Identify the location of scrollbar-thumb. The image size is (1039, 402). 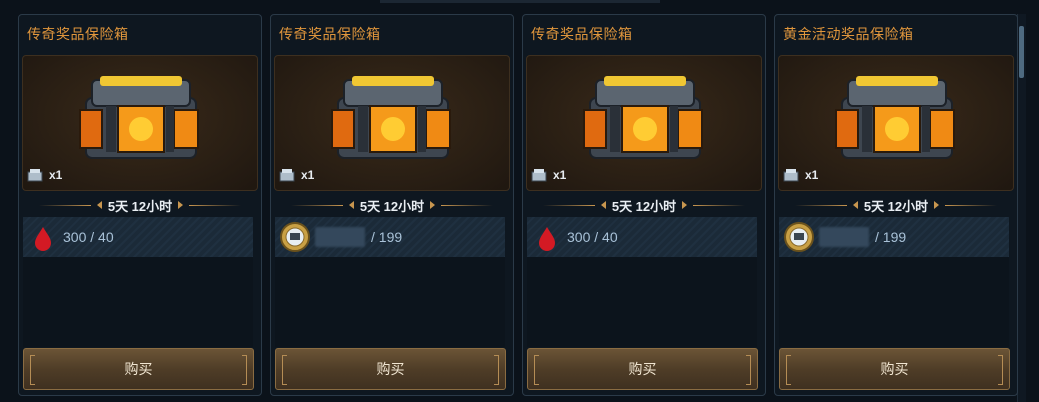
(1021, 52).